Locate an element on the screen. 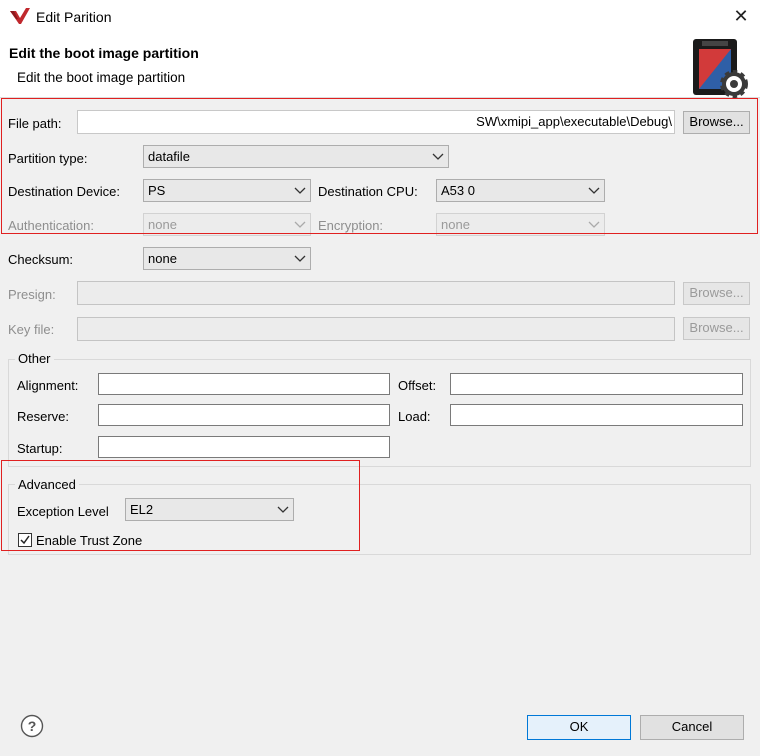  app-logo-icon is located at coordinates (20, 17).